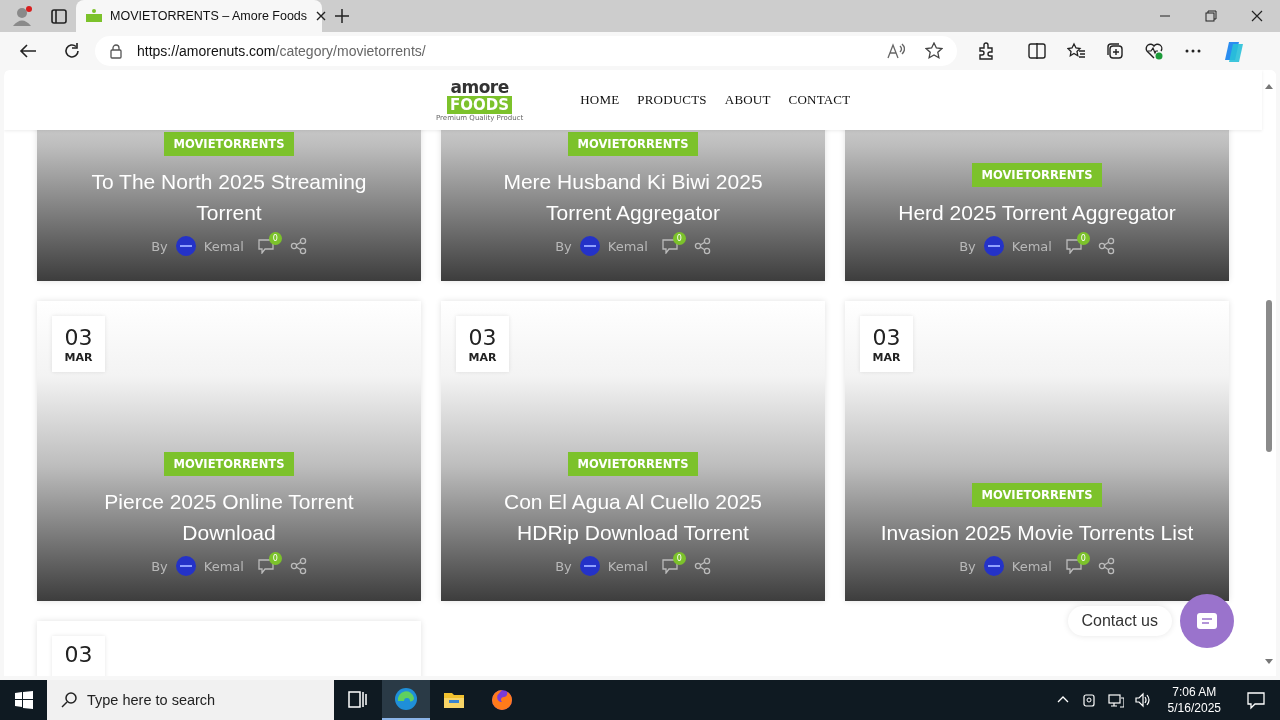 This screenshot has height=720, width=1280. Describe the element at coordinates (1088, 700) in the screenshot. I see `camera-icon` at that location.